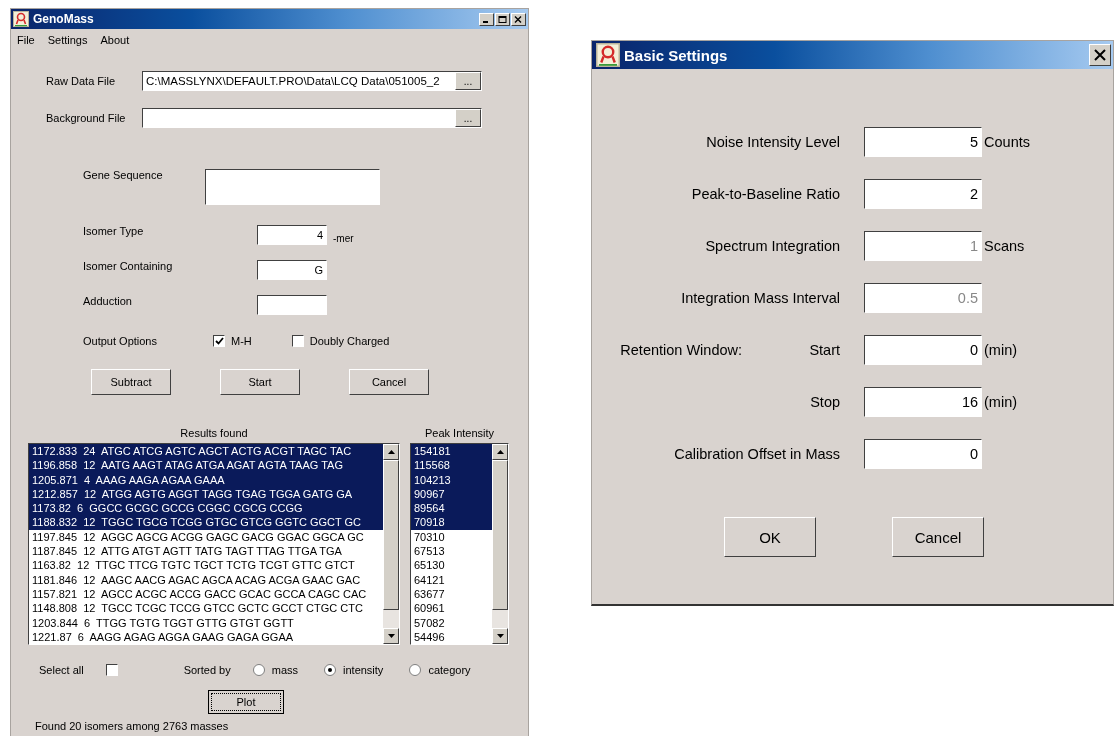 This screenshot has height=736, width=1114. What do you see at coordinates (761, 298) in the screenshot?
I see `field-label: Integration Mass Interval` at bounding box center [761, 298].